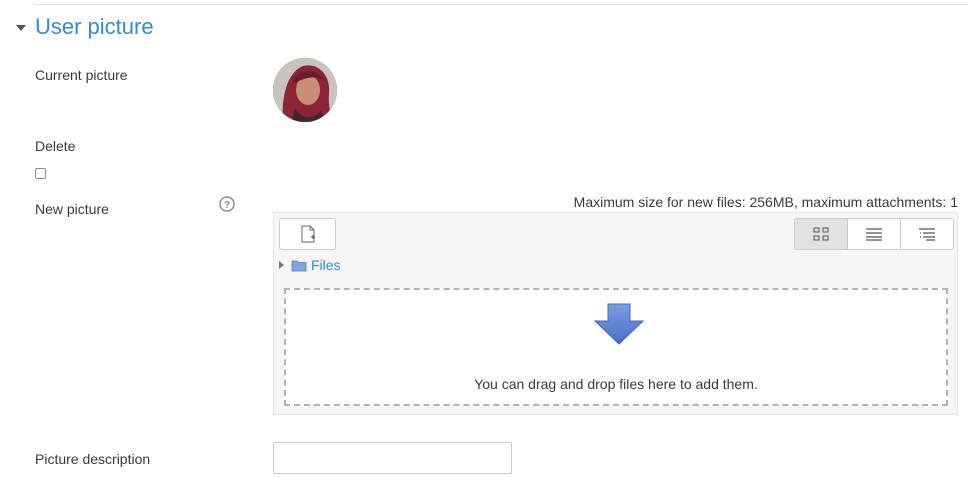  I want to click on download-arrow-icon, so click(619, 324).